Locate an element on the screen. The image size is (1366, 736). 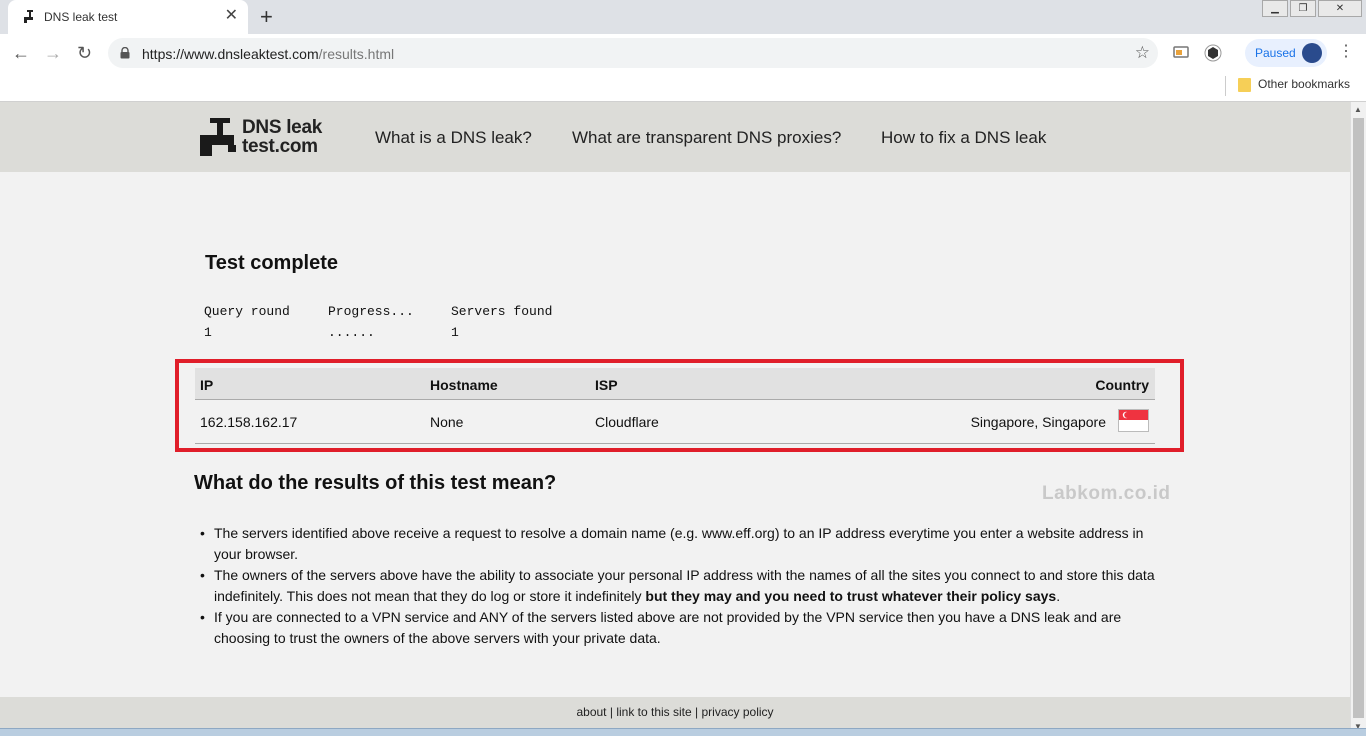
os-taskbar is located at coordinates (683, 732).